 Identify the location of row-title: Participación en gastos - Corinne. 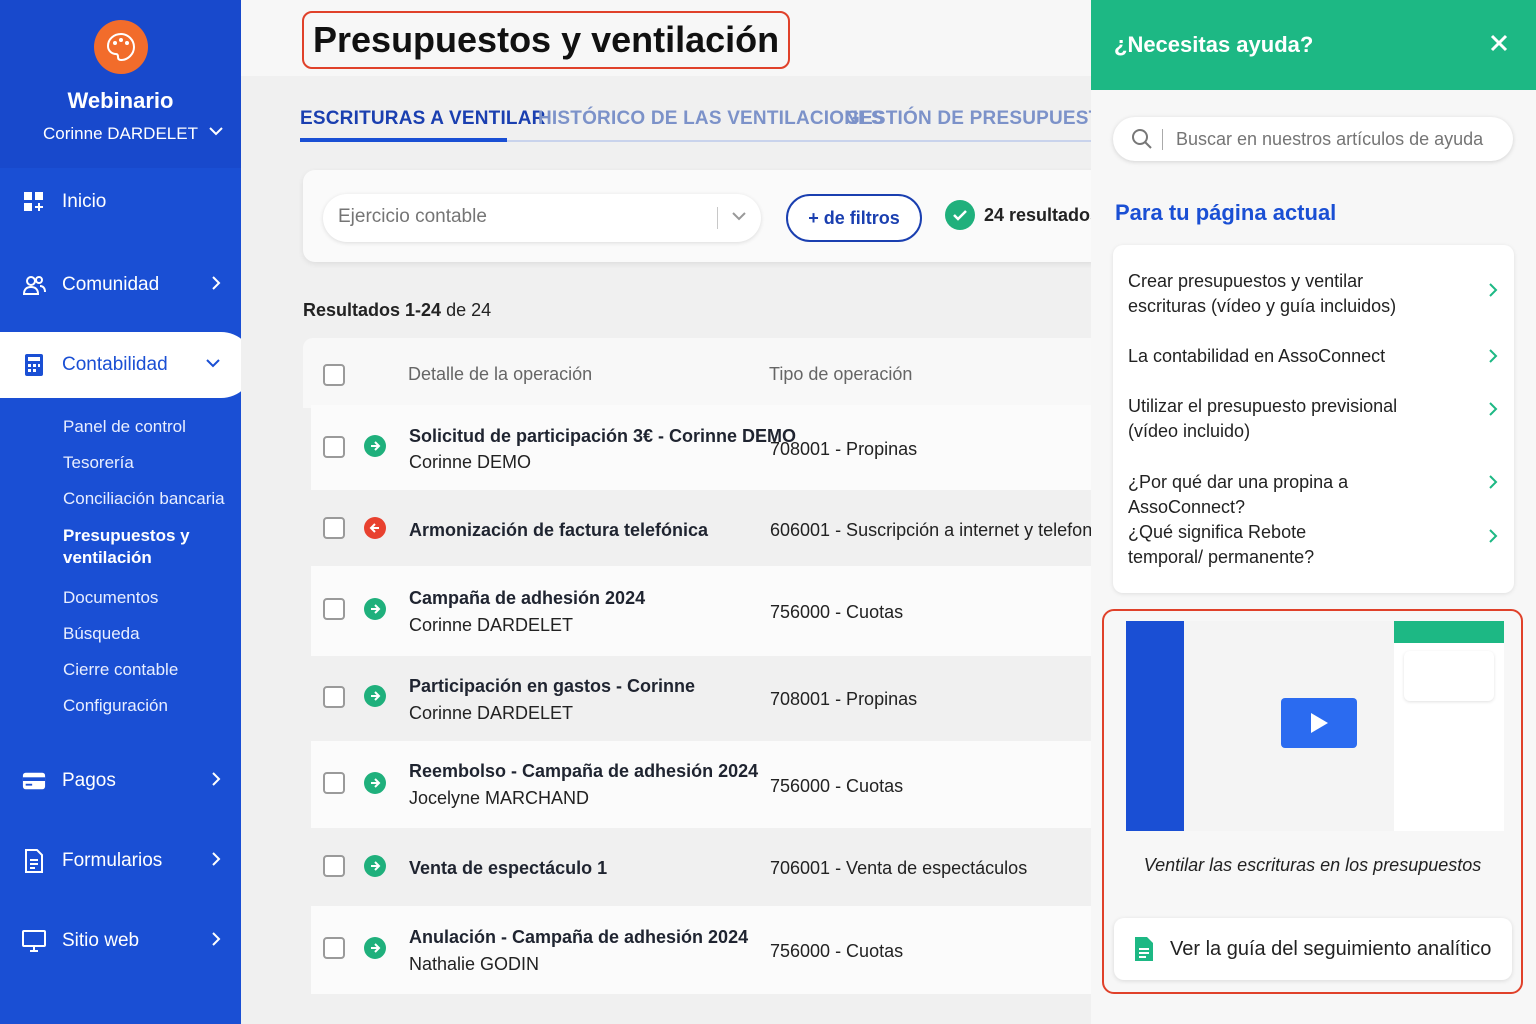
(552, 686).